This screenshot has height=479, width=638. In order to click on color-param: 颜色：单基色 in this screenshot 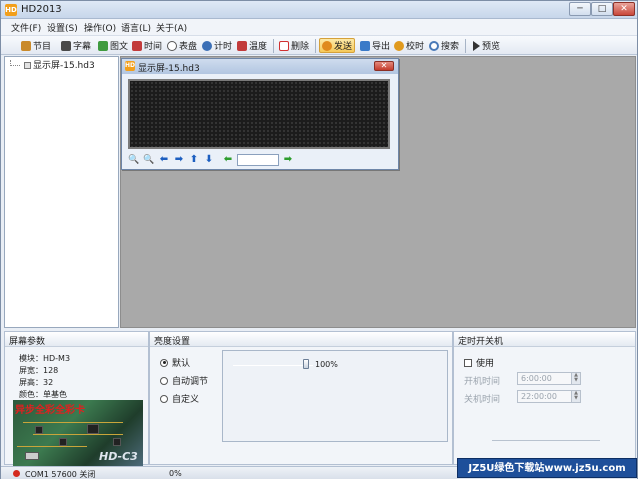, I will do `click(43, 394)`.